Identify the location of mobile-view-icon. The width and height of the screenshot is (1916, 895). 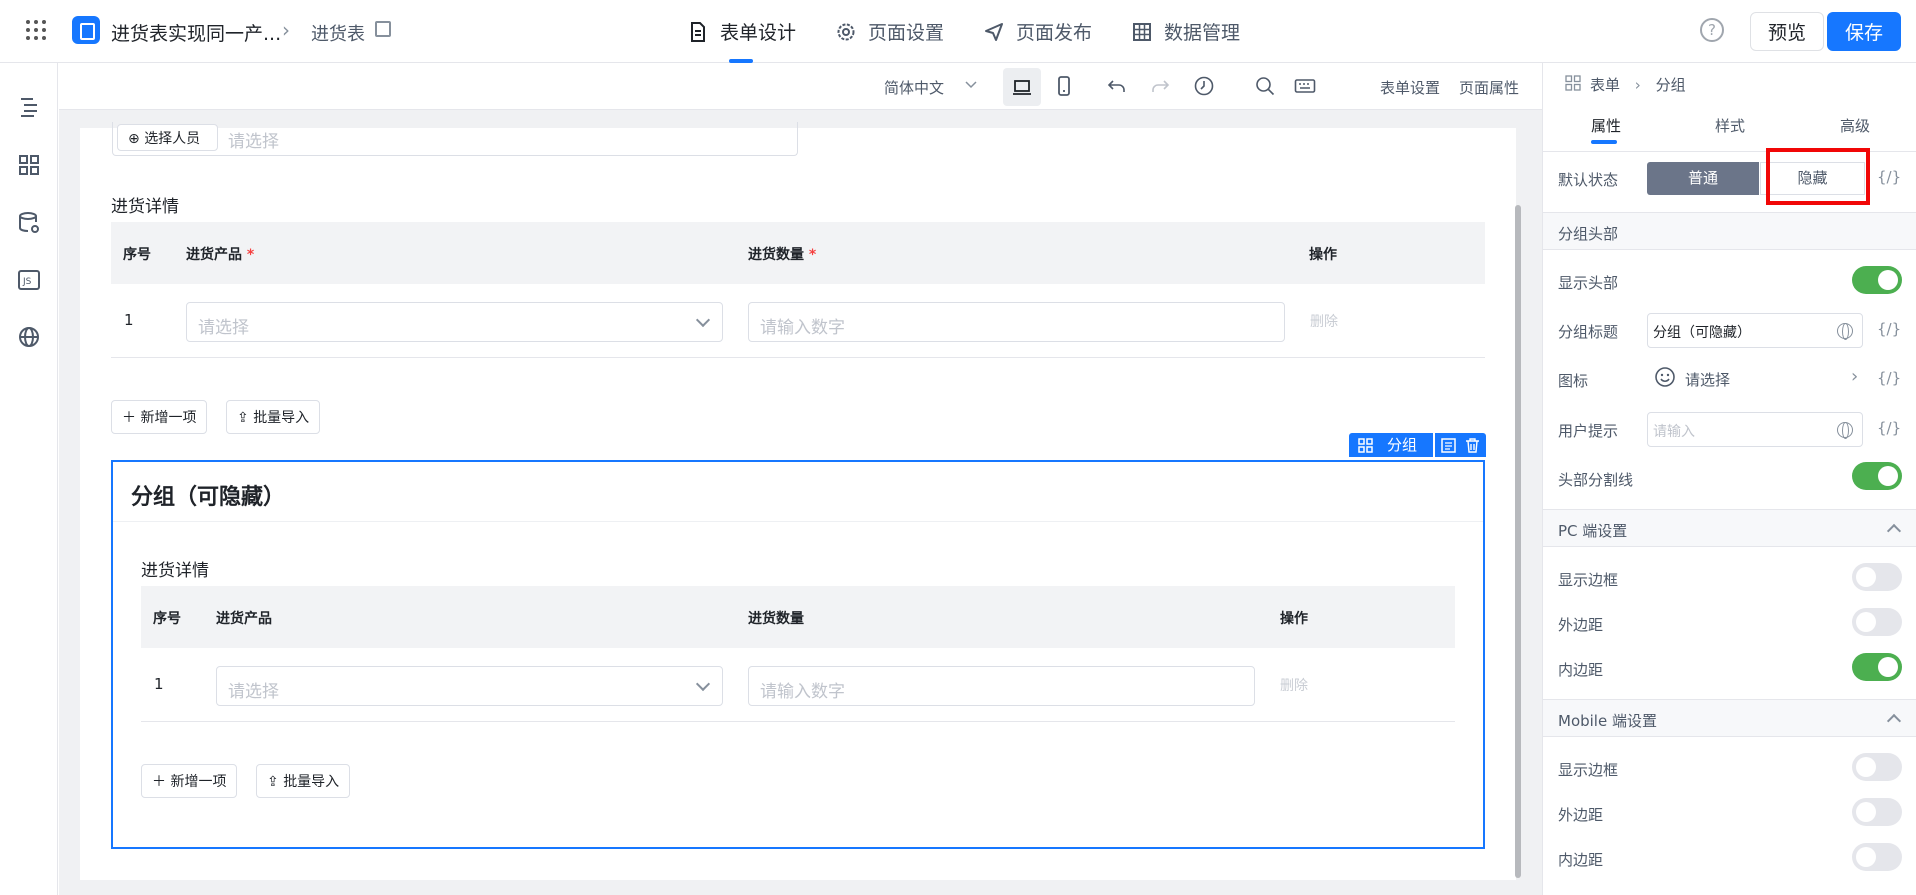
(1064, 86).